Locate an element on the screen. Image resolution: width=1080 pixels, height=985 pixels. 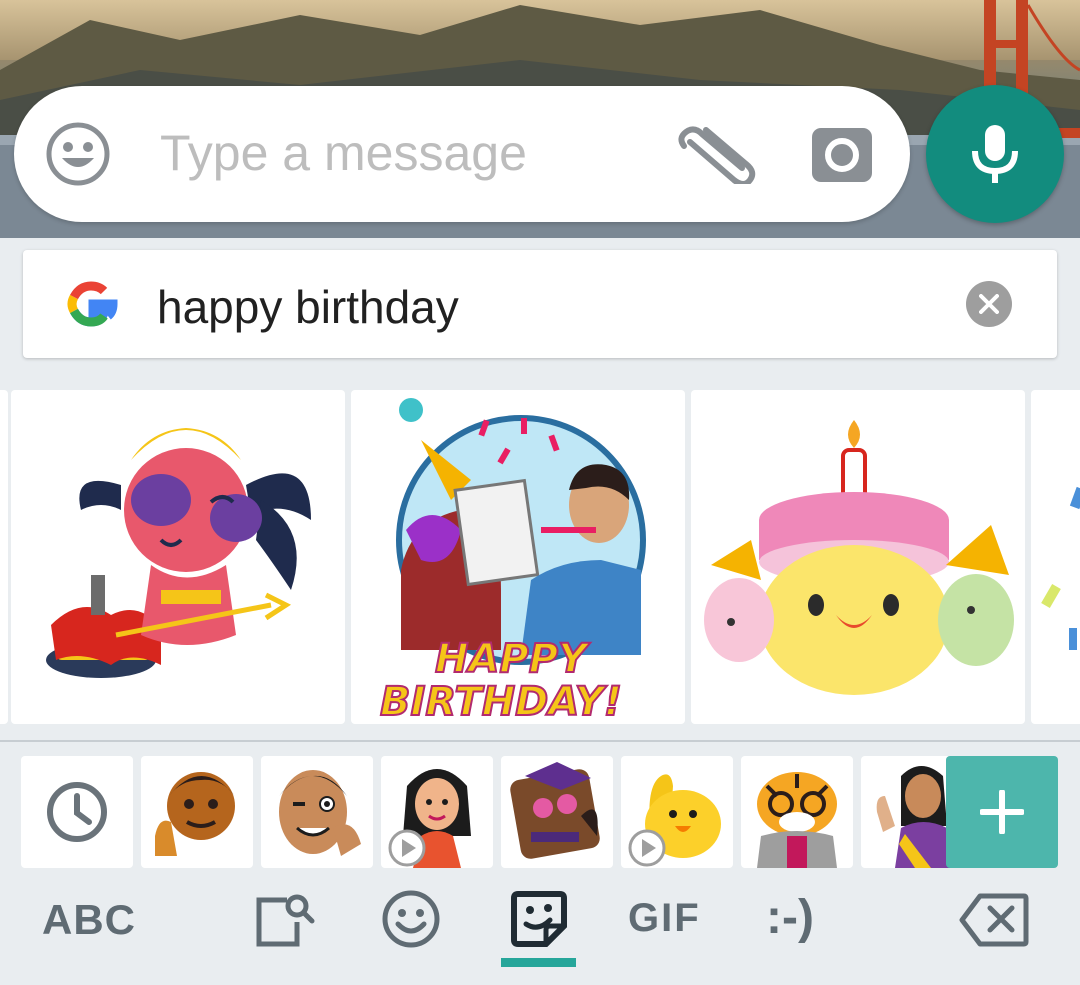
active-tab-indicator is located at coordinates (538, 962).